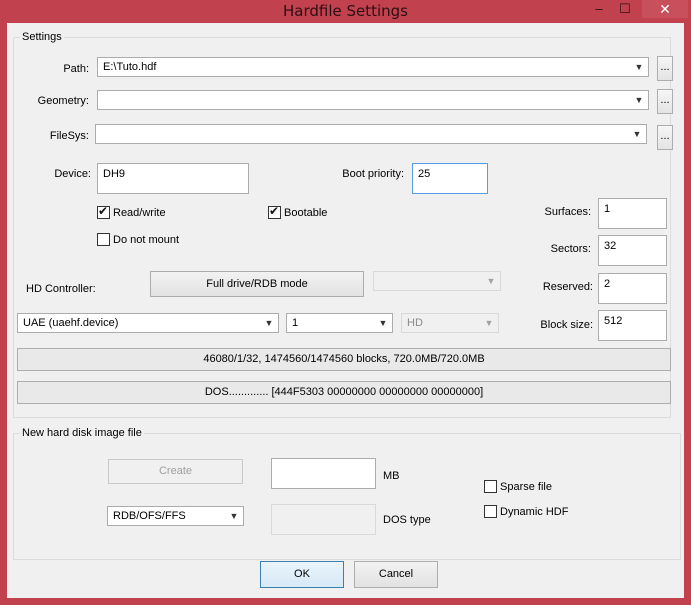 The width and height of the screenshot is (691, 605). I want to click on title-bar: Hardfile Settings ‒ ☐ ✕, so click(345, 11).